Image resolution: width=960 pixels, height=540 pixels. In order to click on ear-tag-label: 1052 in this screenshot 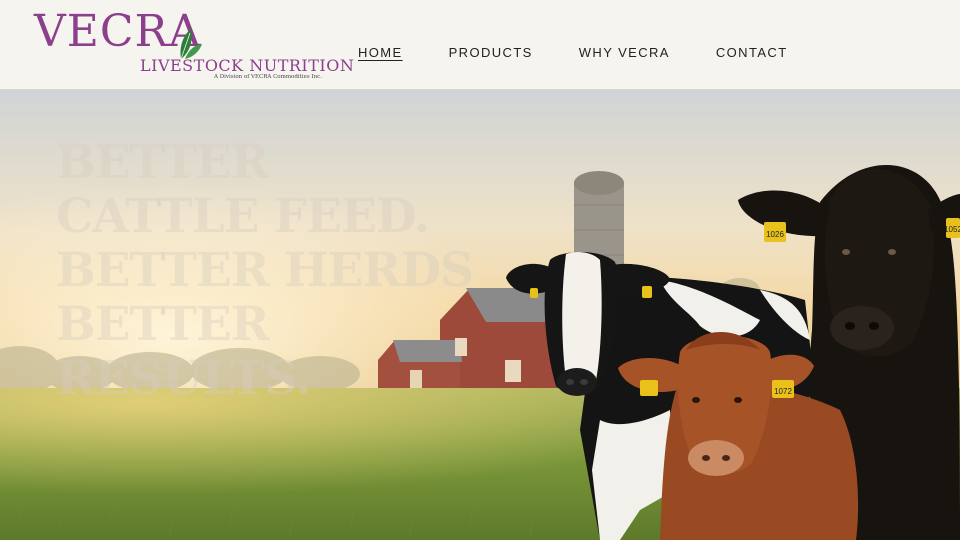, I will do `click(952, 229)`.